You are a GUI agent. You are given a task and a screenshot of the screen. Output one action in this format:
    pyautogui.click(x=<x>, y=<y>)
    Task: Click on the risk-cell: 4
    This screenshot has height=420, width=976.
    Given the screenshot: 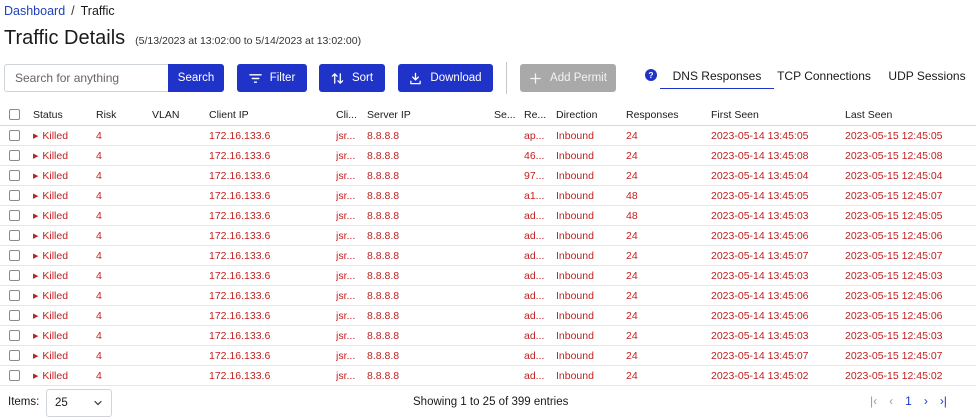 What is the action you would take?
    pyautogui.click(x=99, y=195)
    